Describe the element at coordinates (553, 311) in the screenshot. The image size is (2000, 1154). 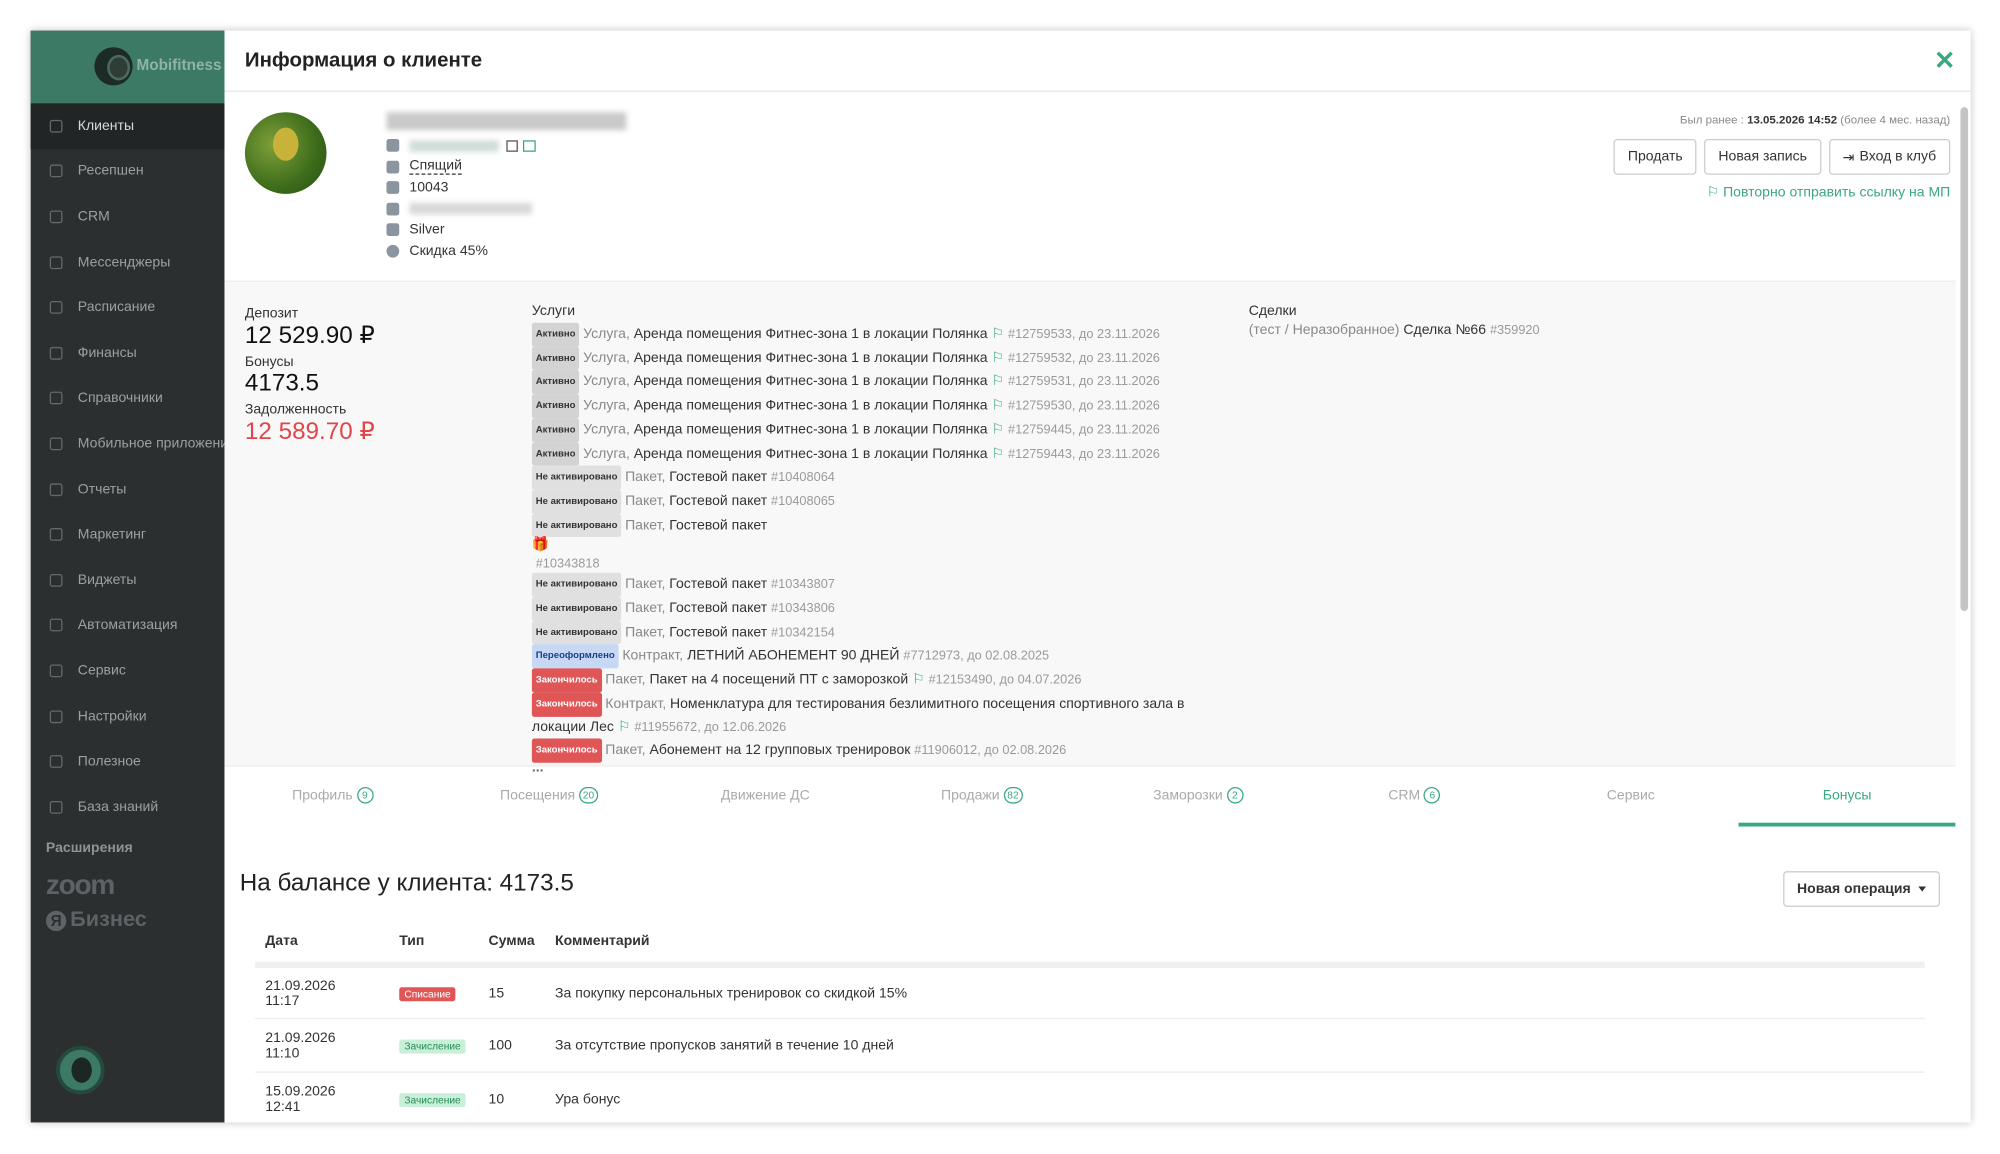
I see `services-title: Услуги` at that location.